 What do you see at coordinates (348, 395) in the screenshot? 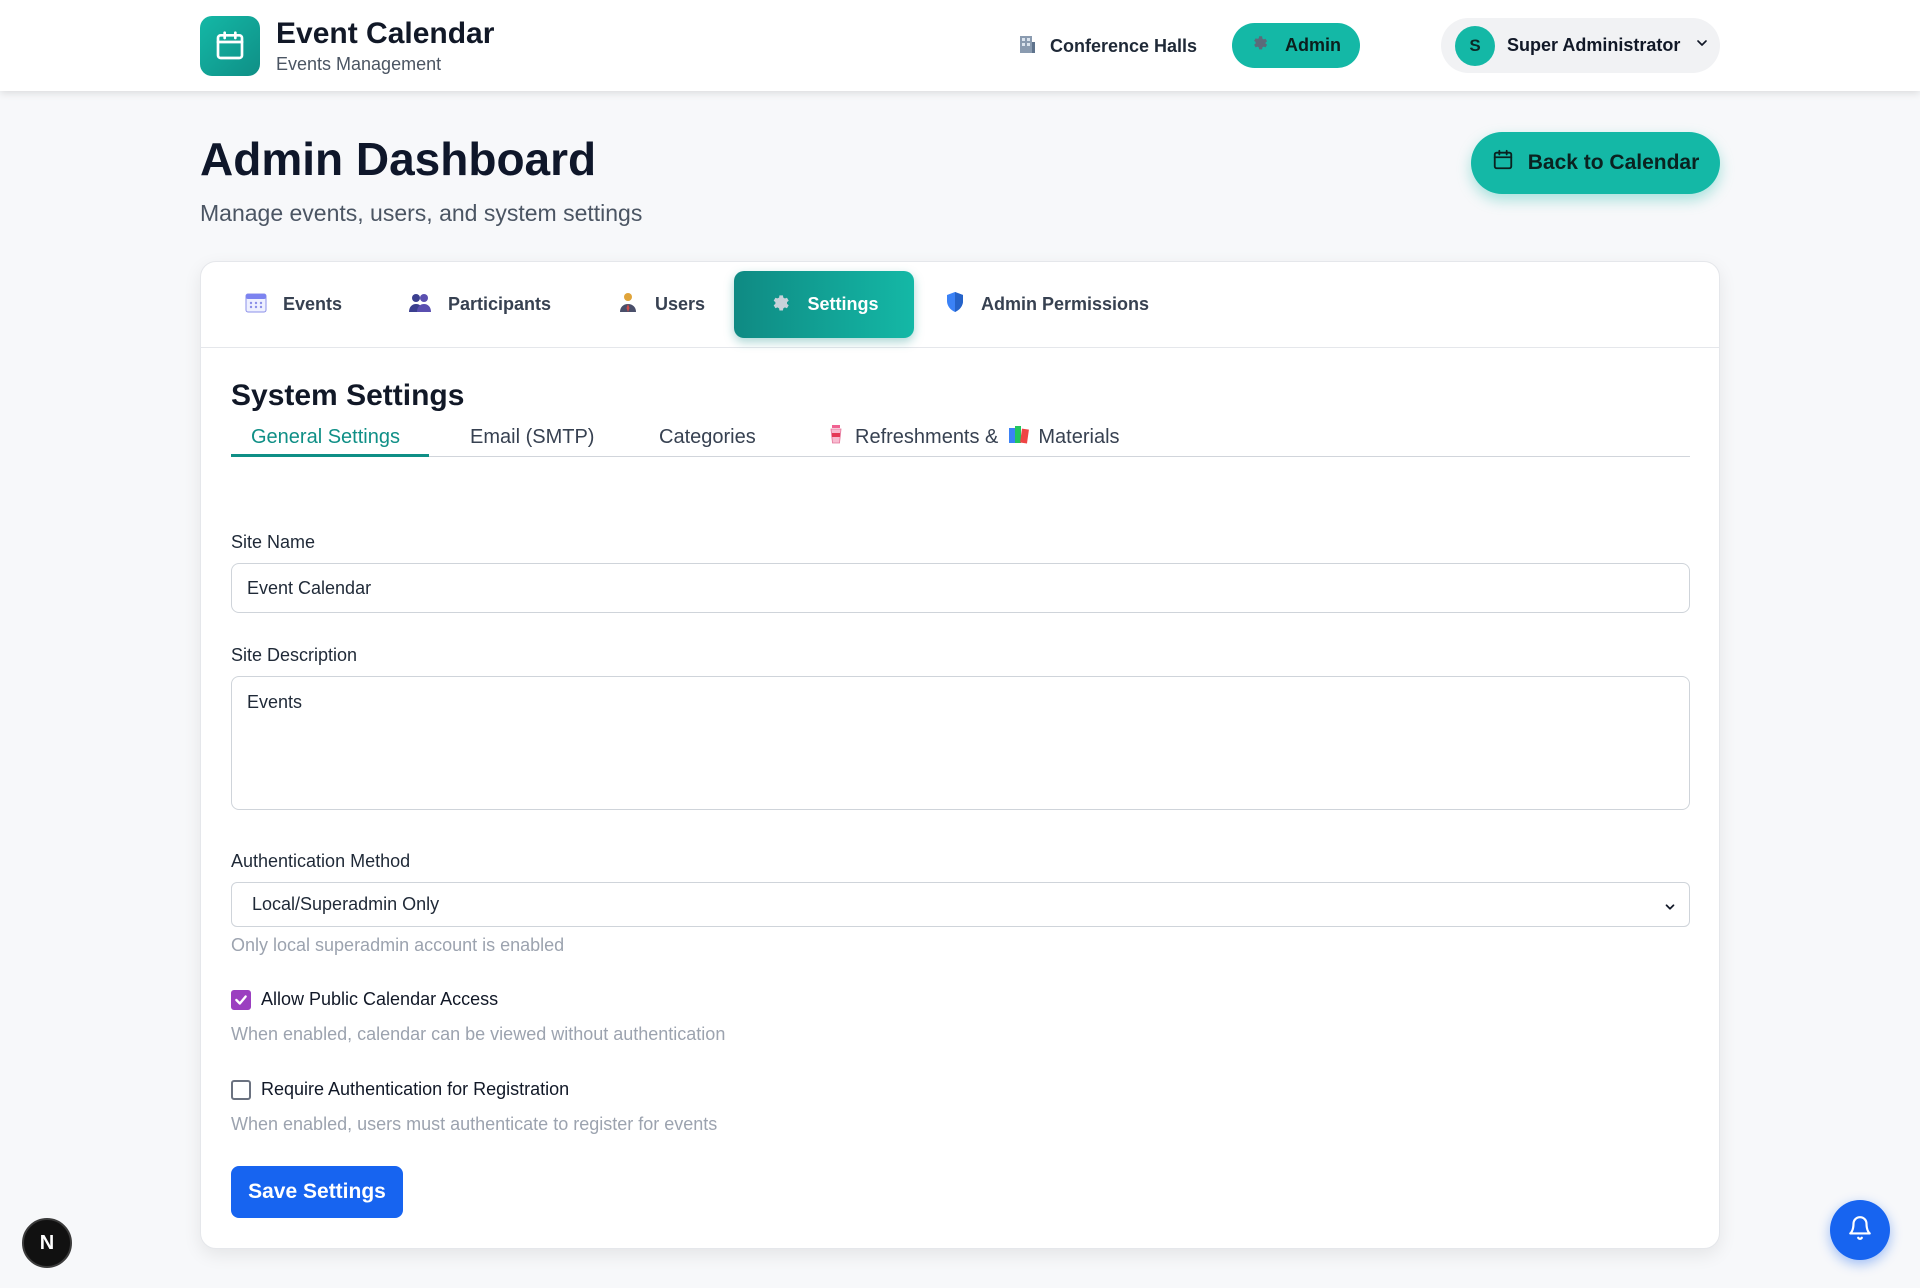
I see `section-title: System Settings` at bounding box center [348, 395].